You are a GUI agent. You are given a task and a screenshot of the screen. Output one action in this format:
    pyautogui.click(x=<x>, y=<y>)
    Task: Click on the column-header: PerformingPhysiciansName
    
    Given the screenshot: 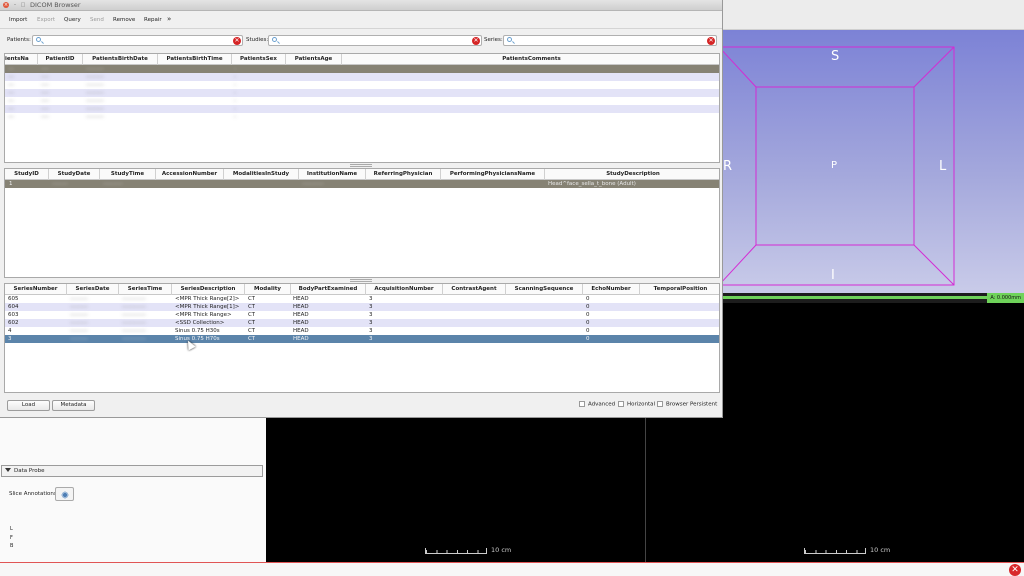 What is the action you would take?
    pyautogui.click(x=493, y=174)
    